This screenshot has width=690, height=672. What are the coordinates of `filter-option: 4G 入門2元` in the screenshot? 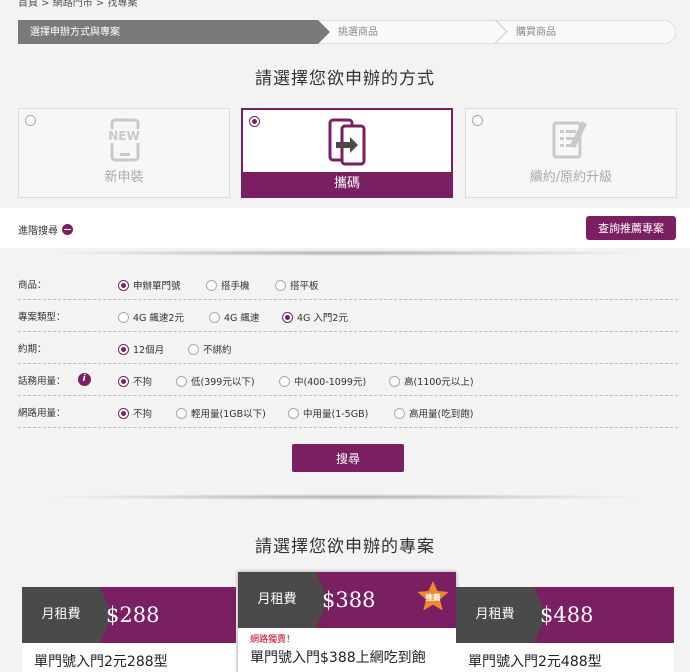 It's located at (315, 317).